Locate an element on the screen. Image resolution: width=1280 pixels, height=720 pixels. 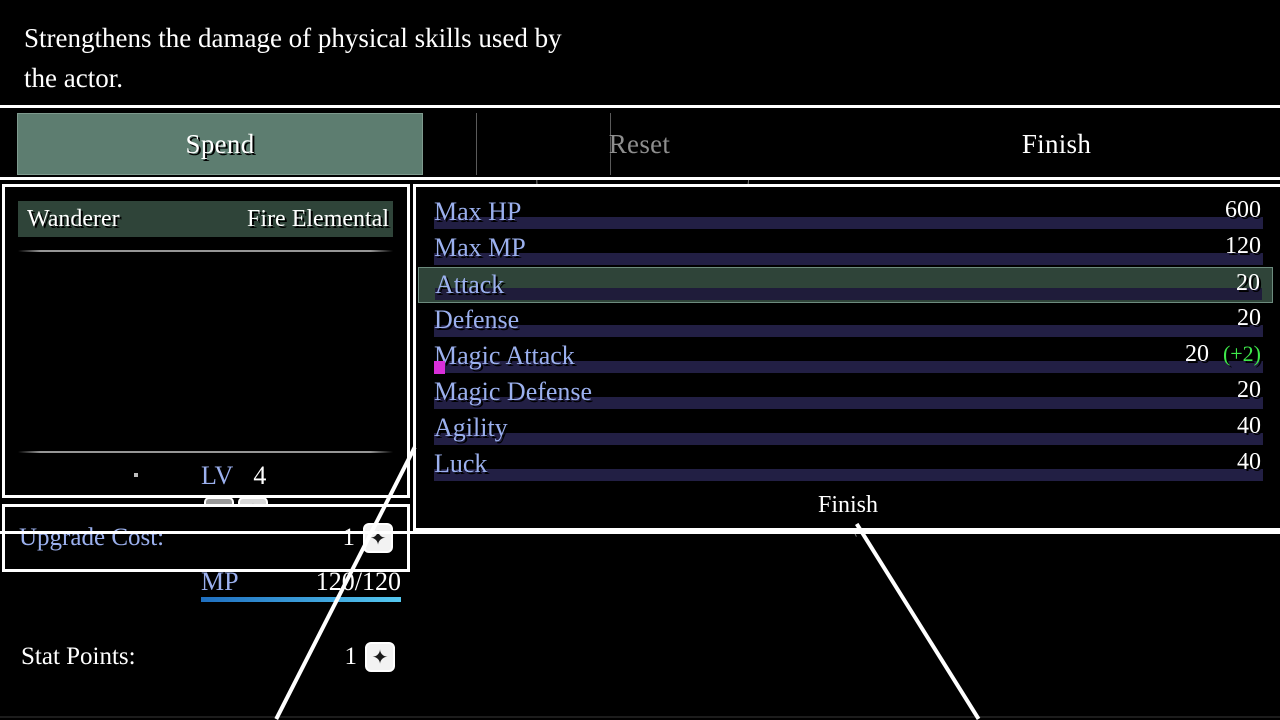
param-name: Luck is located at coordinates (461, 463).